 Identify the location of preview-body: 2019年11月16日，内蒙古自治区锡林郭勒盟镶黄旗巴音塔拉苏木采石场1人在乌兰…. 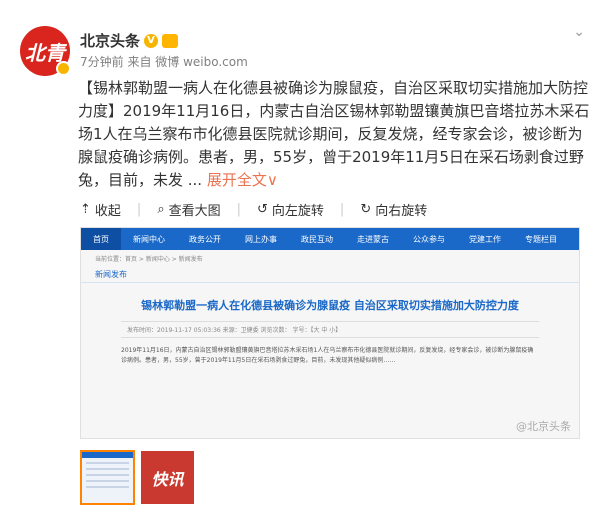
(327, 355).